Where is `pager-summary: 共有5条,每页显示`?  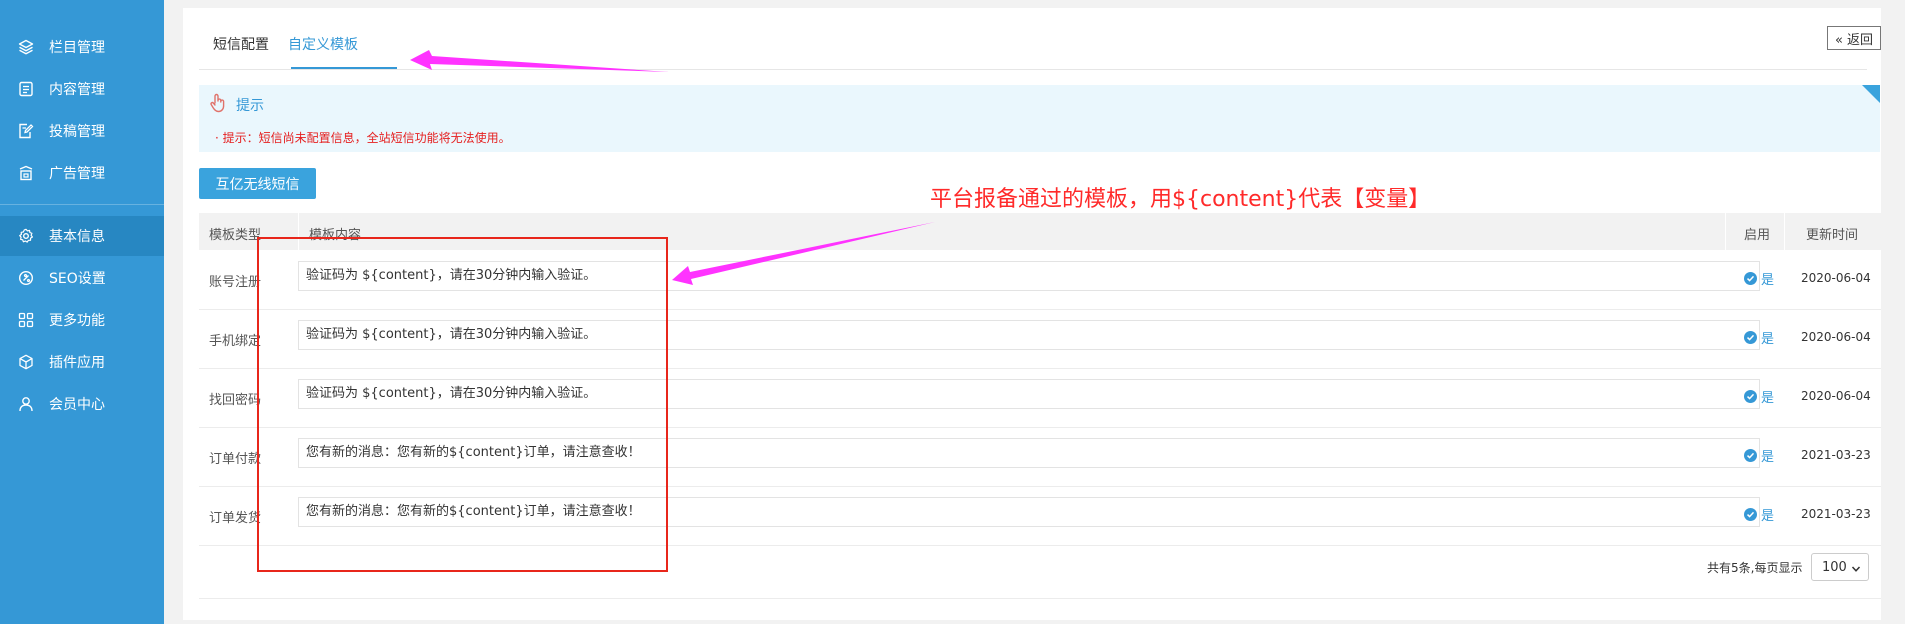 pager-summary: 共有5条,每页显示 is located at coordinates (1755, 568).